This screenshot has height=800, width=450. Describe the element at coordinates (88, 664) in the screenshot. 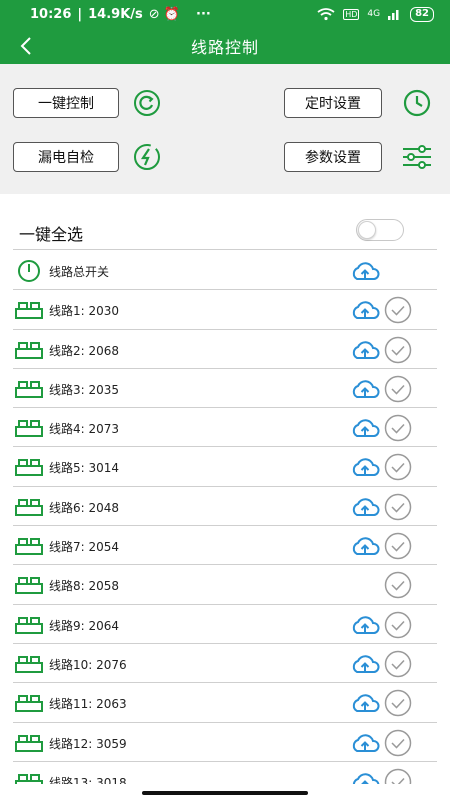

I see `line-label: 线路10: 2076` at that location.